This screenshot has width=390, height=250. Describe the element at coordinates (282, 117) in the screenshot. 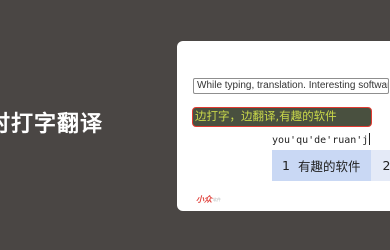

I see `translation-output: 边打字，边翻译,有趣的软件` at that location.